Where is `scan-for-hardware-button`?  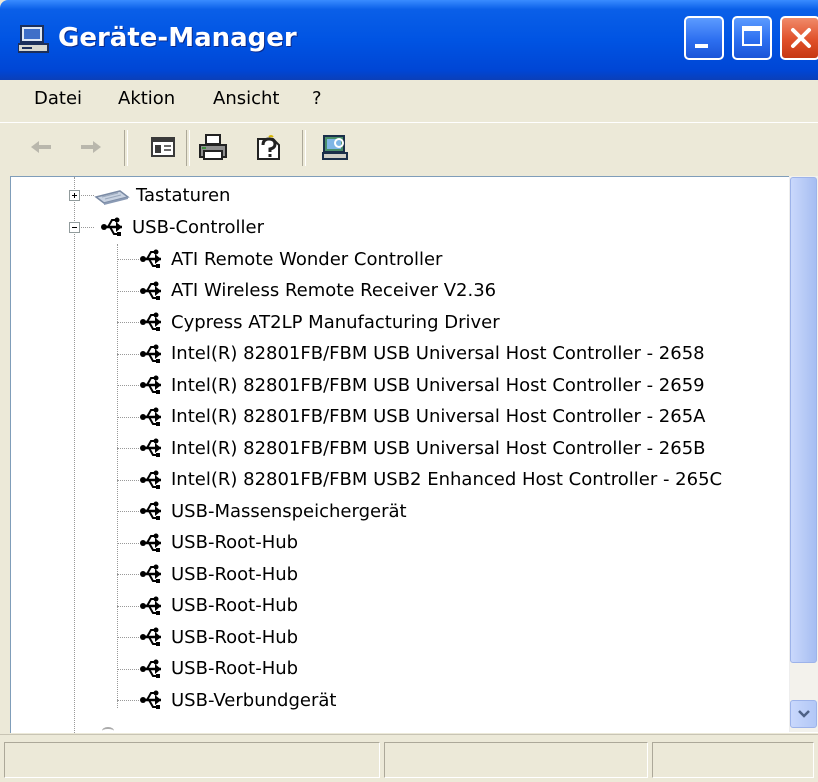 scan-for-hardware-button is located at coordinates (335, 147).